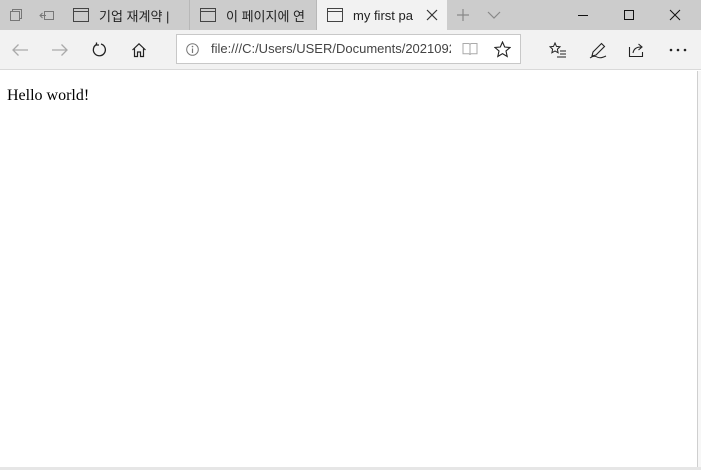 The image size is (701, 470). I want to click on favorite-star-icon, so click(502, 49).